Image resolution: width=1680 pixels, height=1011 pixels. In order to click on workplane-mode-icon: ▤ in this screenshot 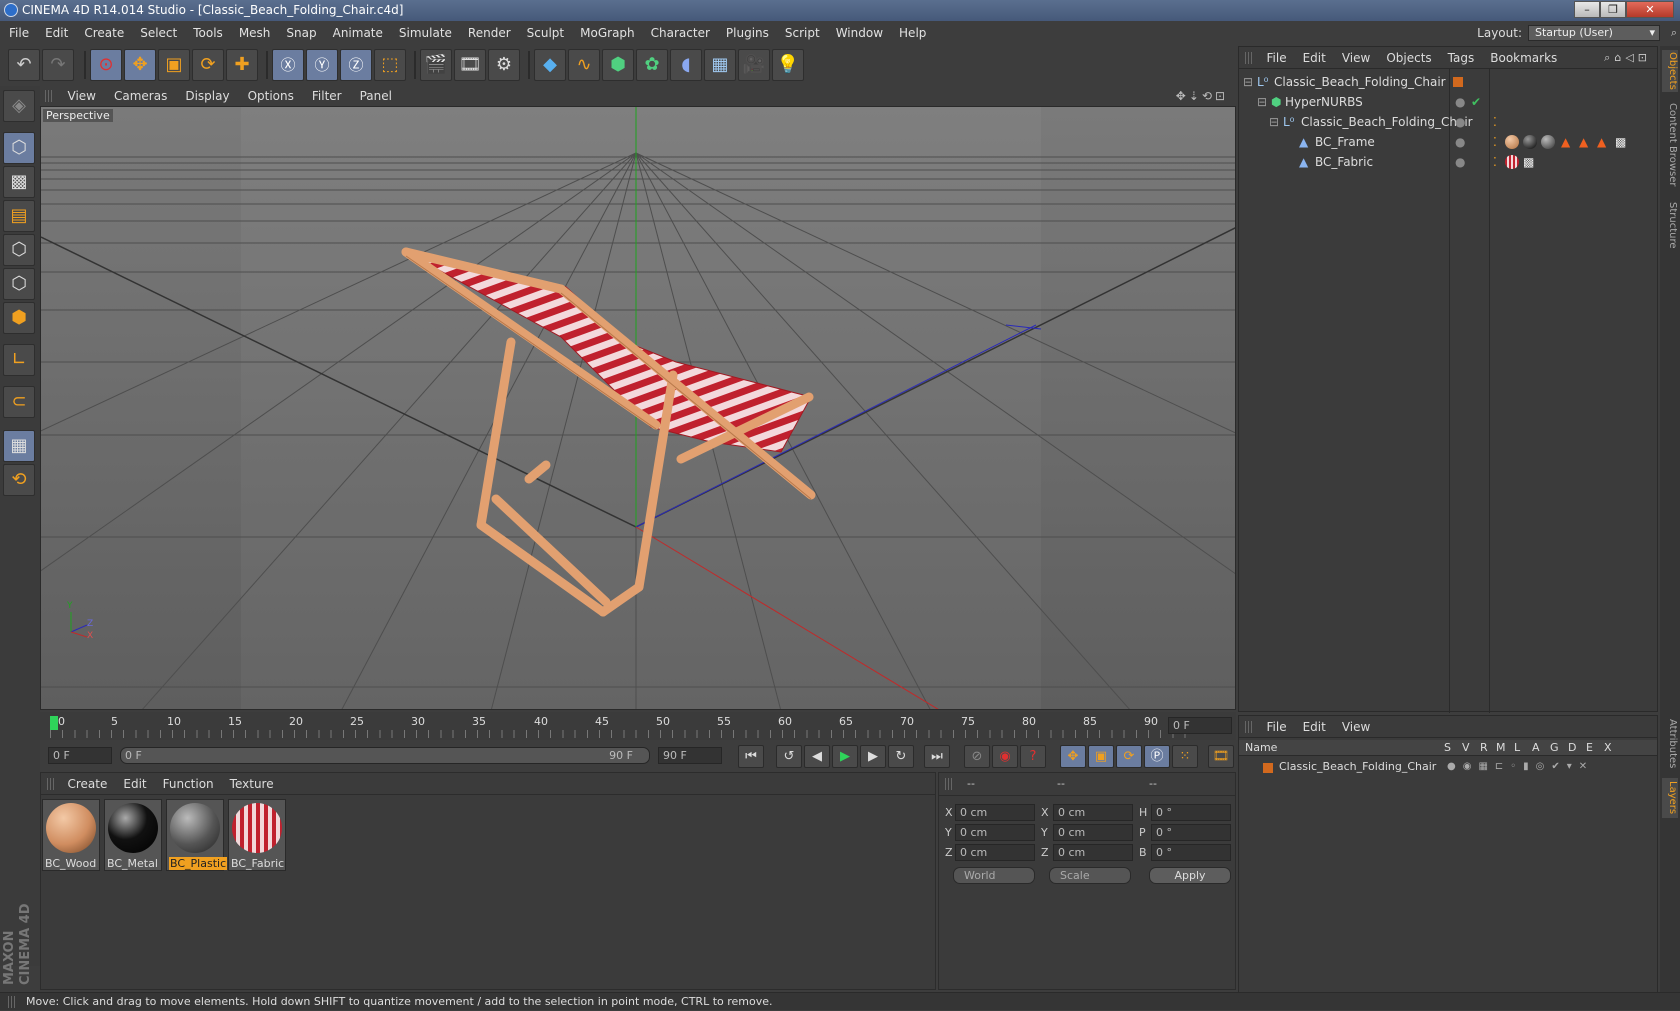, I will do `click(19, 216)`.